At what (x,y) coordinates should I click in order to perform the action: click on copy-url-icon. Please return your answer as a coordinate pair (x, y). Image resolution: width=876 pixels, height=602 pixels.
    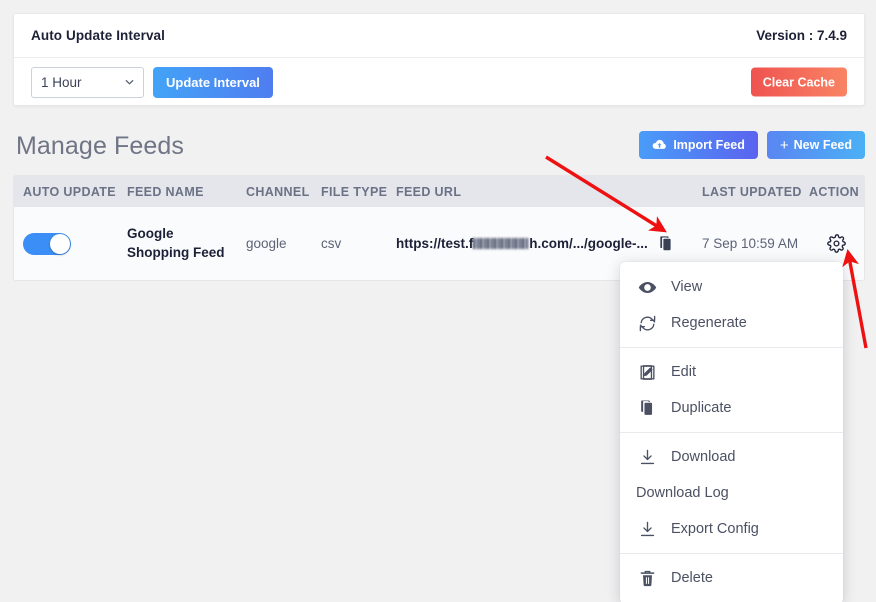
    Looking at the image, I should click on (665, 243).